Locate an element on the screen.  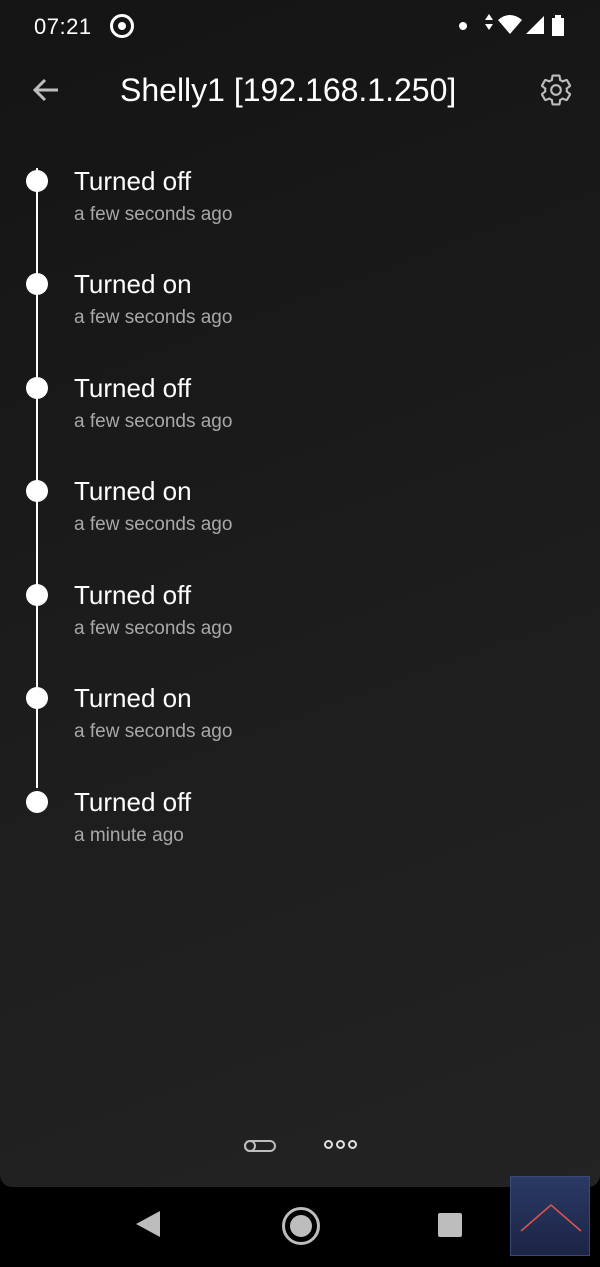
app-bar: Shelly1 [192.168.1.250] is located at coordinates (300, 90).